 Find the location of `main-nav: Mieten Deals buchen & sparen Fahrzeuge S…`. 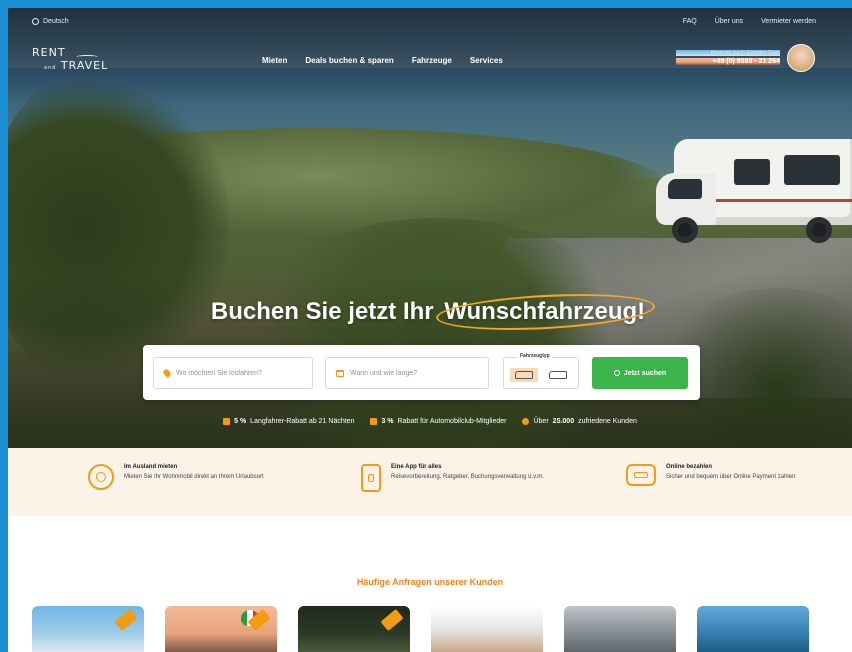

main-nav: Mieten Deals buchen & sparen Fahrzeuge S… is located at coordinates (382, 60).